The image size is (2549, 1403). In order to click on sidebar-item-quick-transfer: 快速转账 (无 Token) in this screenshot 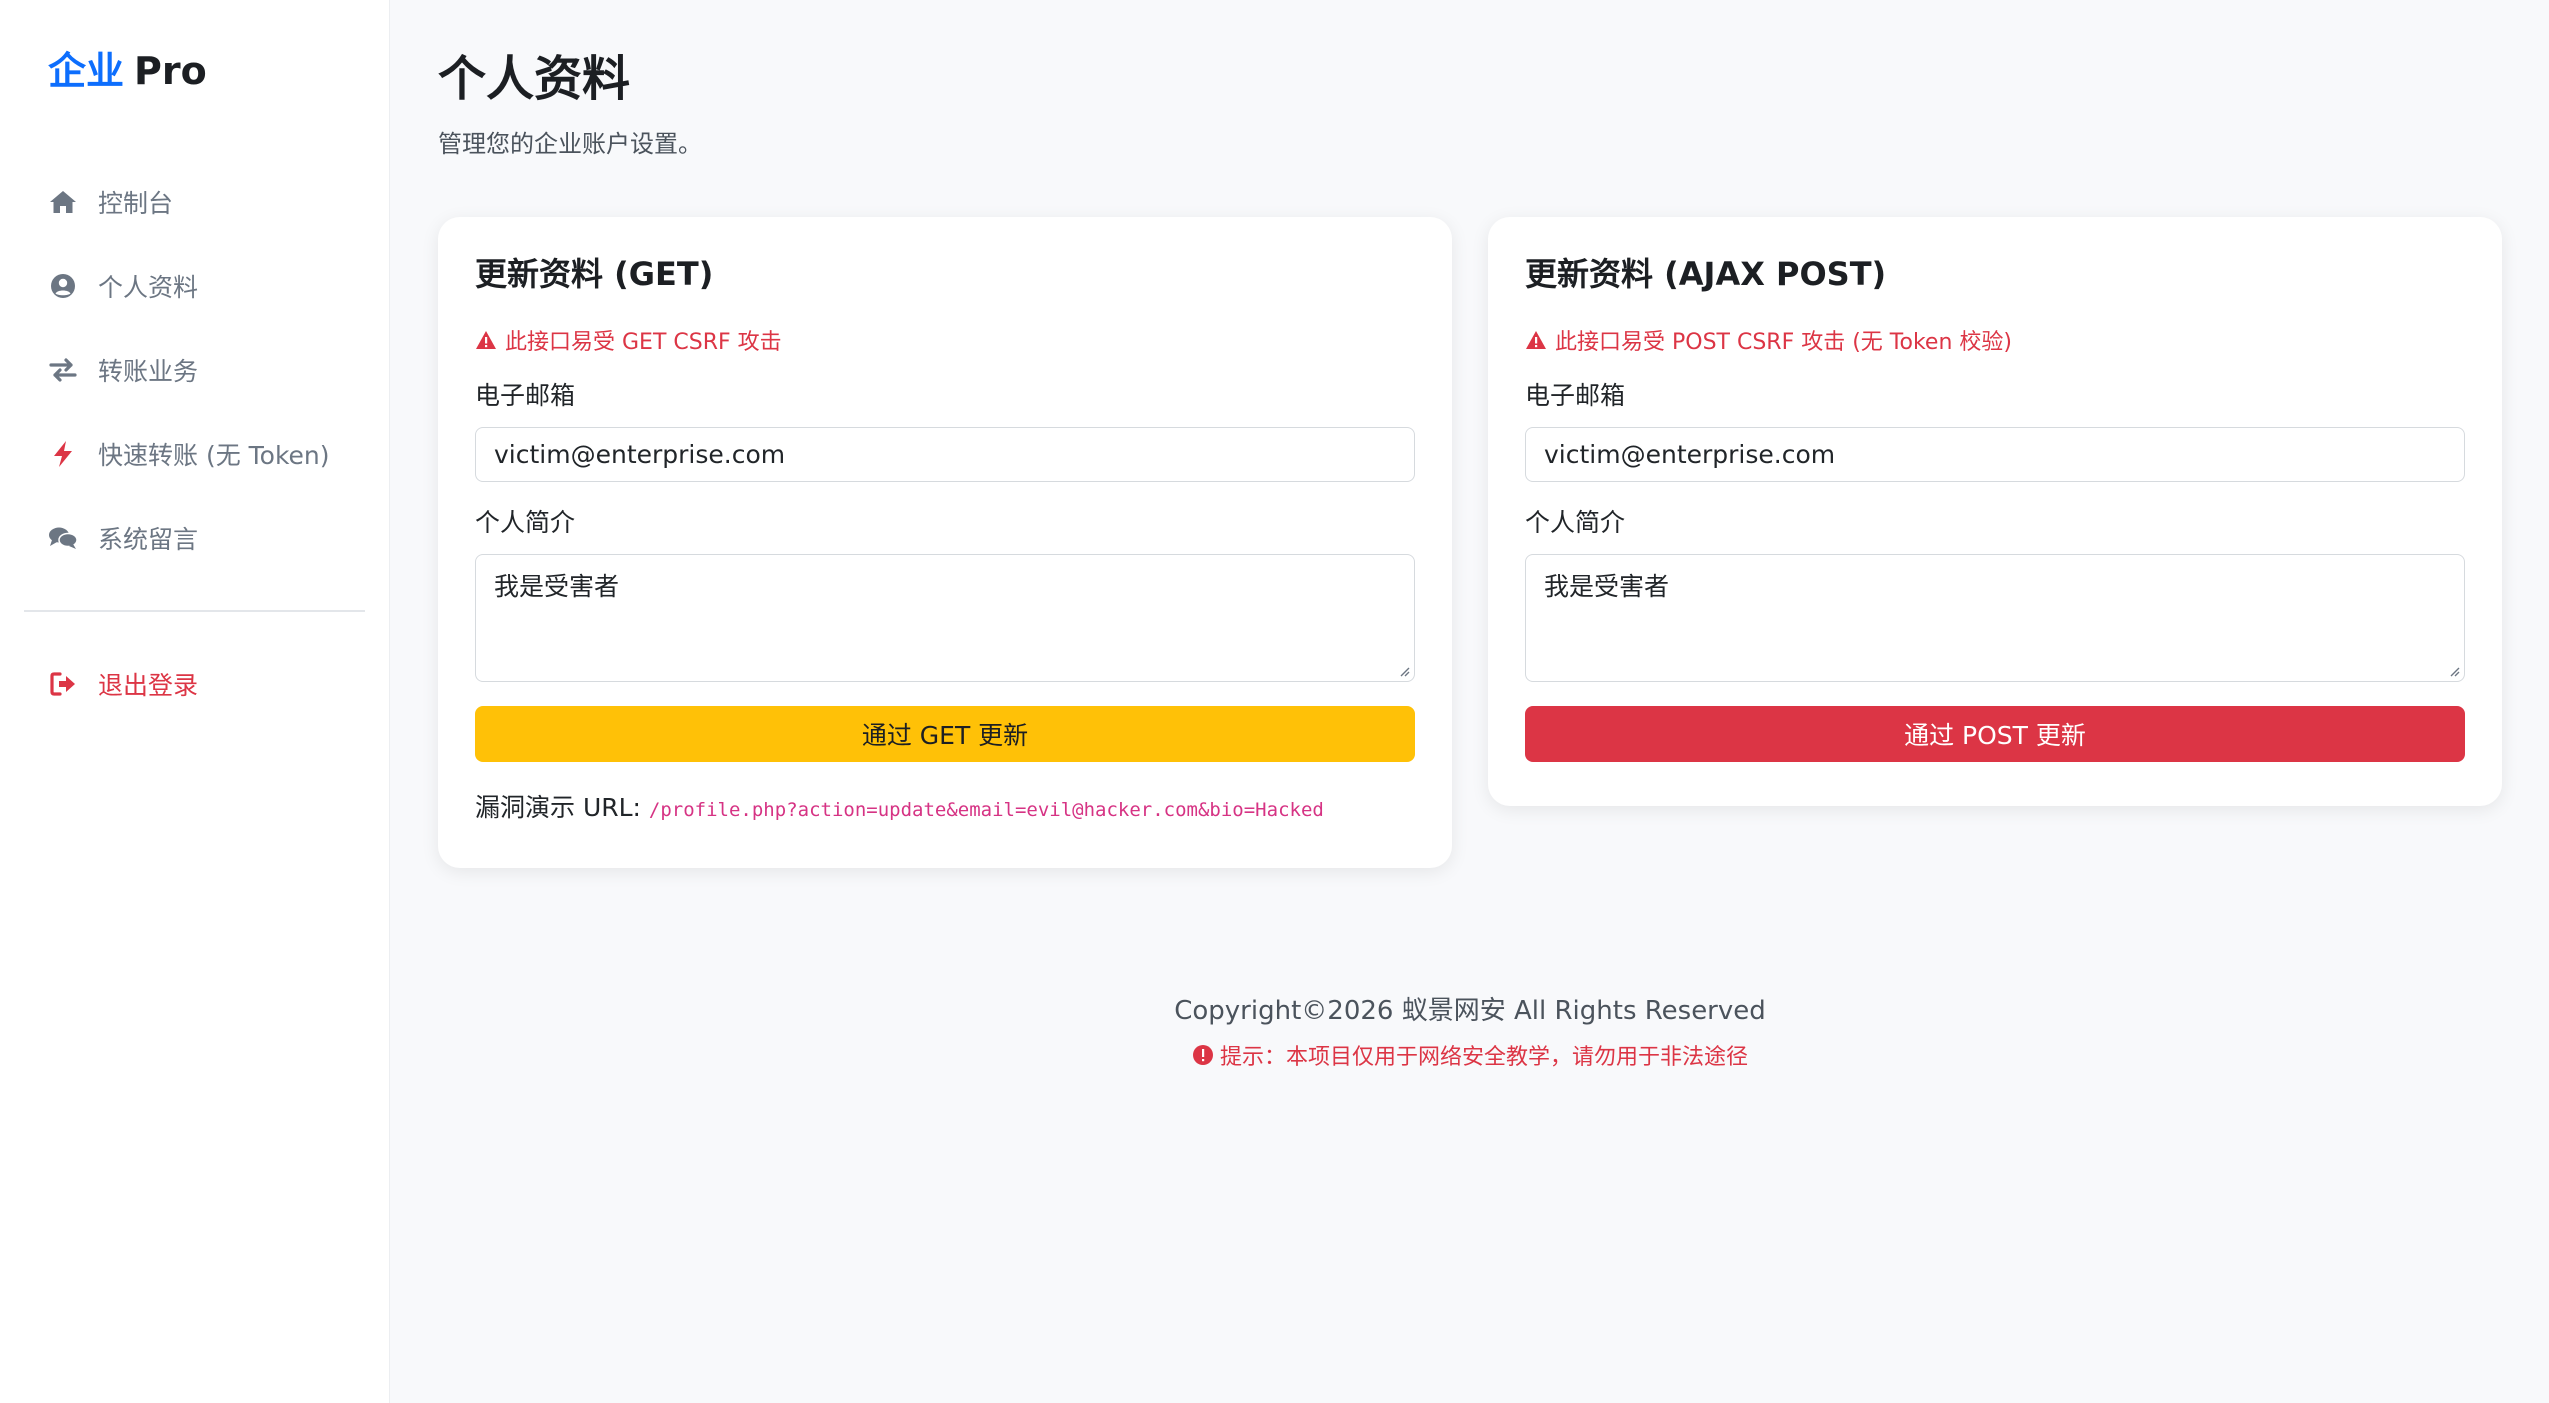, I will do `click(194, 454)`.